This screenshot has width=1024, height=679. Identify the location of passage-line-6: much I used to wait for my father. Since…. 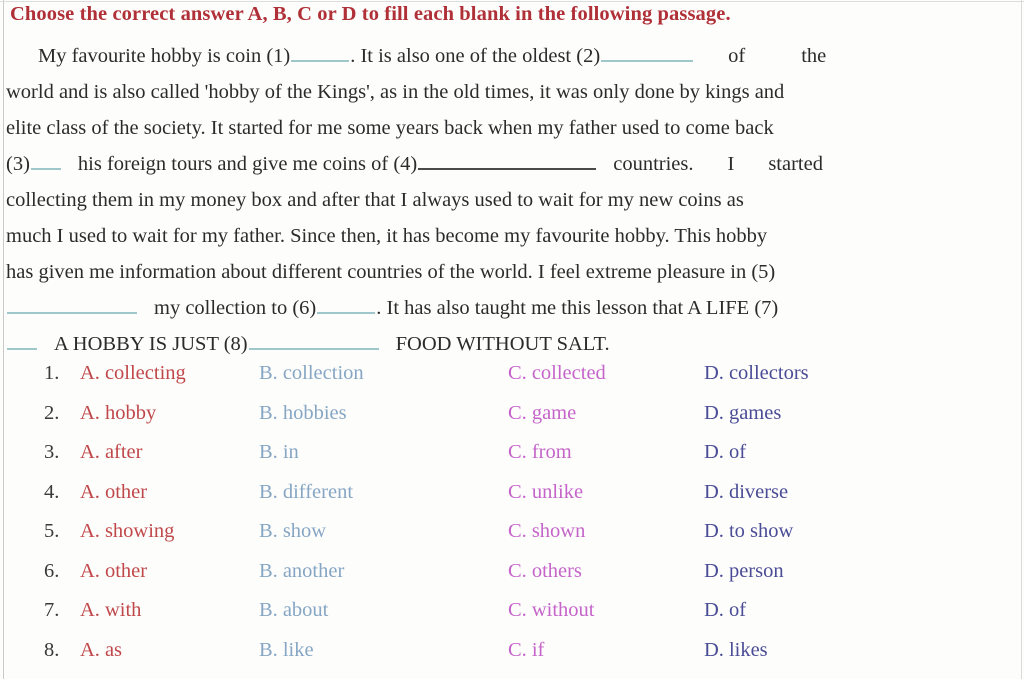
(387, 236).